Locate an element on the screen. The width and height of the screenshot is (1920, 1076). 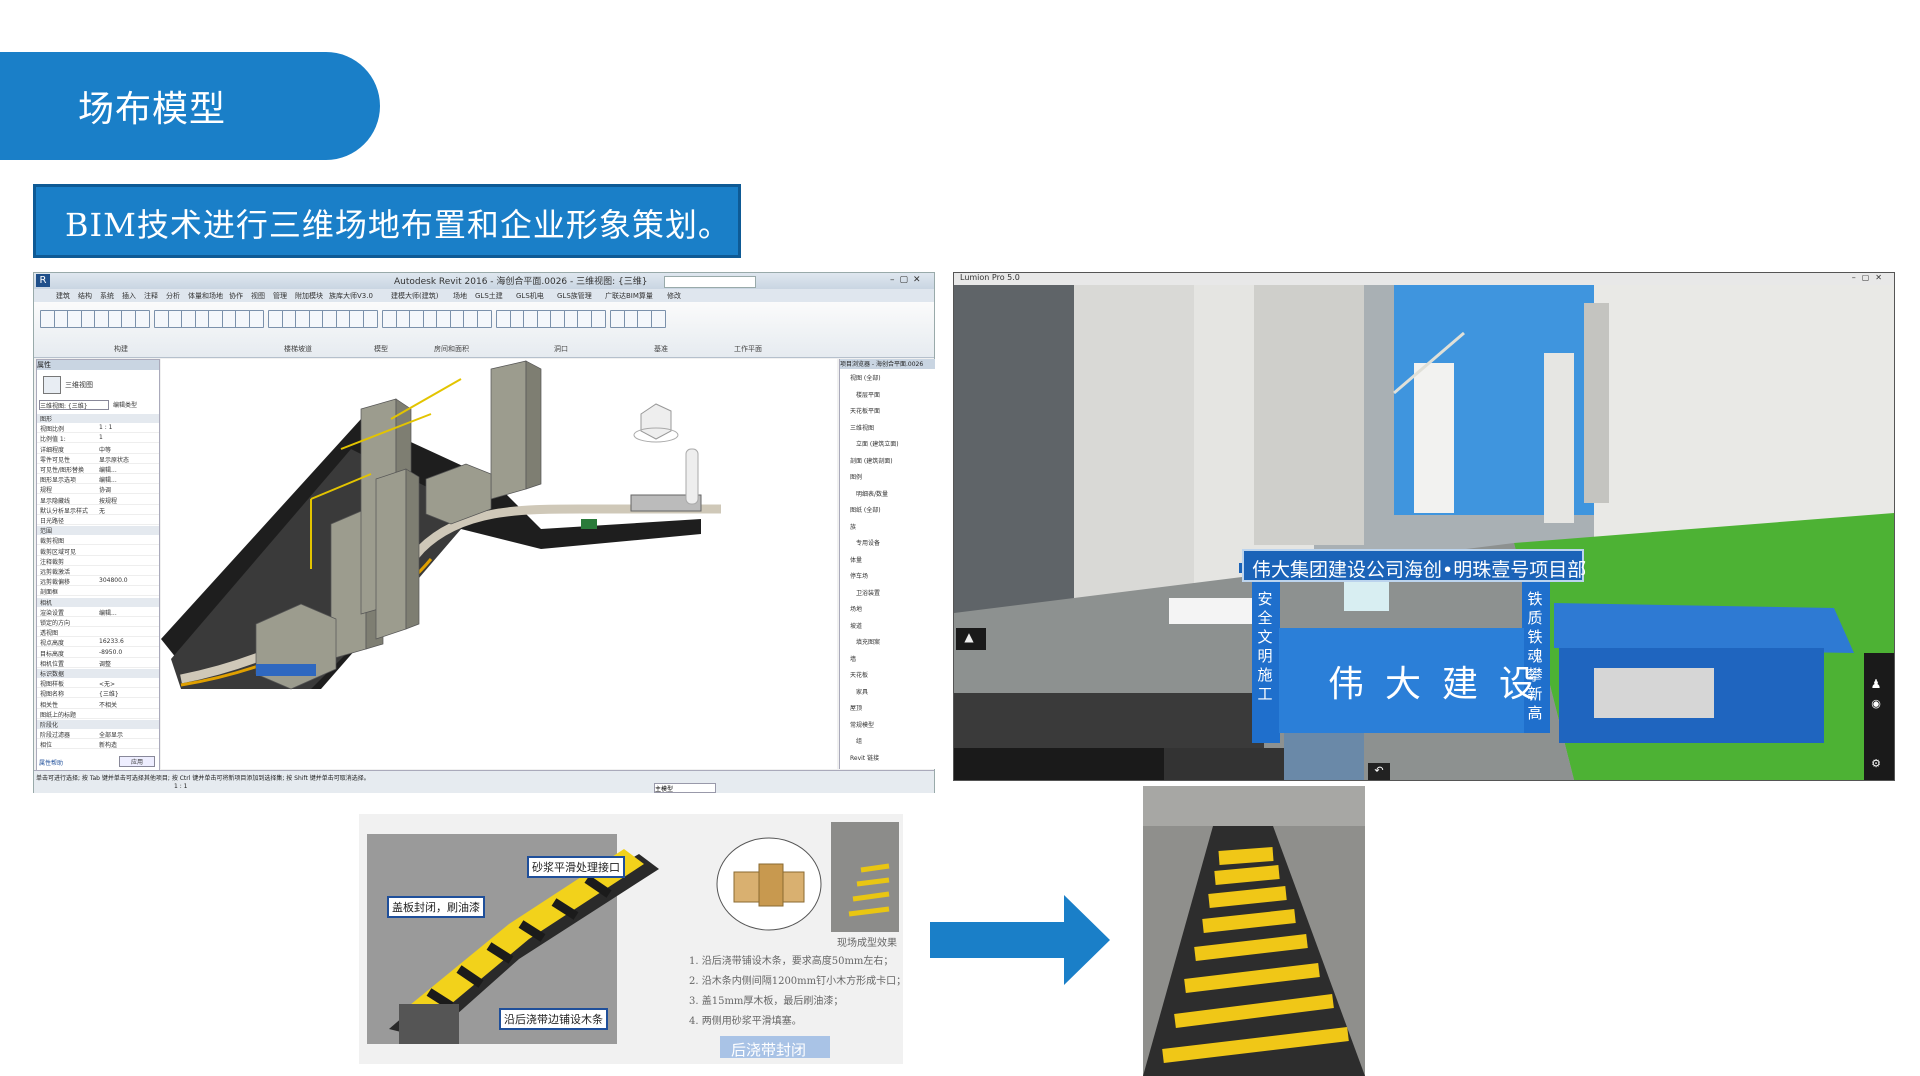
revit-tab: 建模大师(建筑) is located at coordinates (414, 296).